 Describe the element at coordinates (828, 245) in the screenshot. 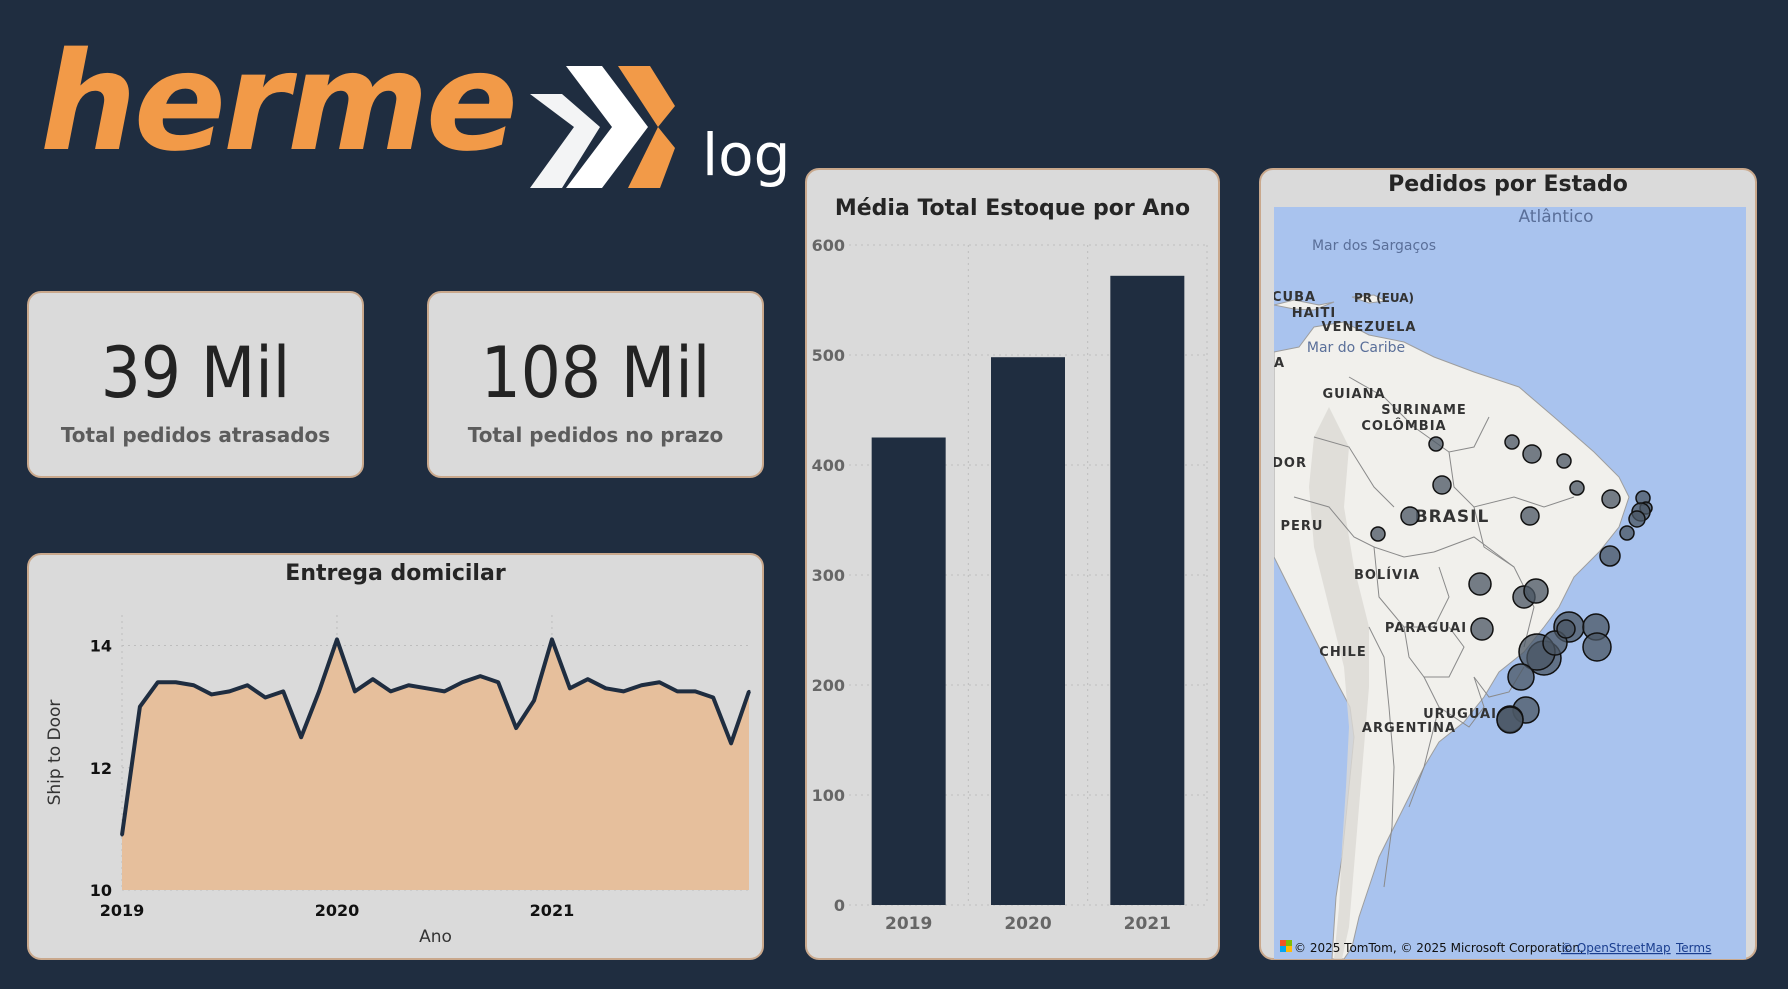

I see `y-tick-label: 600` at that location.